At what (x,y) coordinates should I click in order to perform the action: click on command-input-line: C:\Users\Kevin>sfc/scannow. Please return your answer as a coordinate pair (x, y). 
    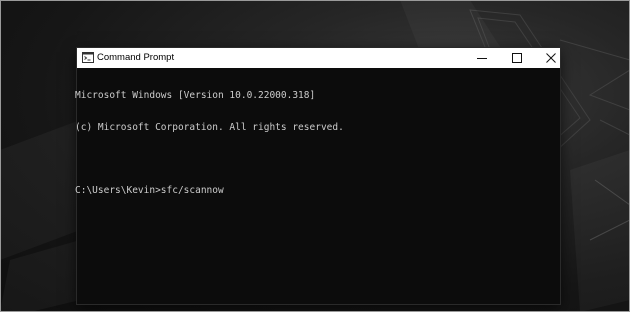
    Looking at the image, I should click on (315, 191).